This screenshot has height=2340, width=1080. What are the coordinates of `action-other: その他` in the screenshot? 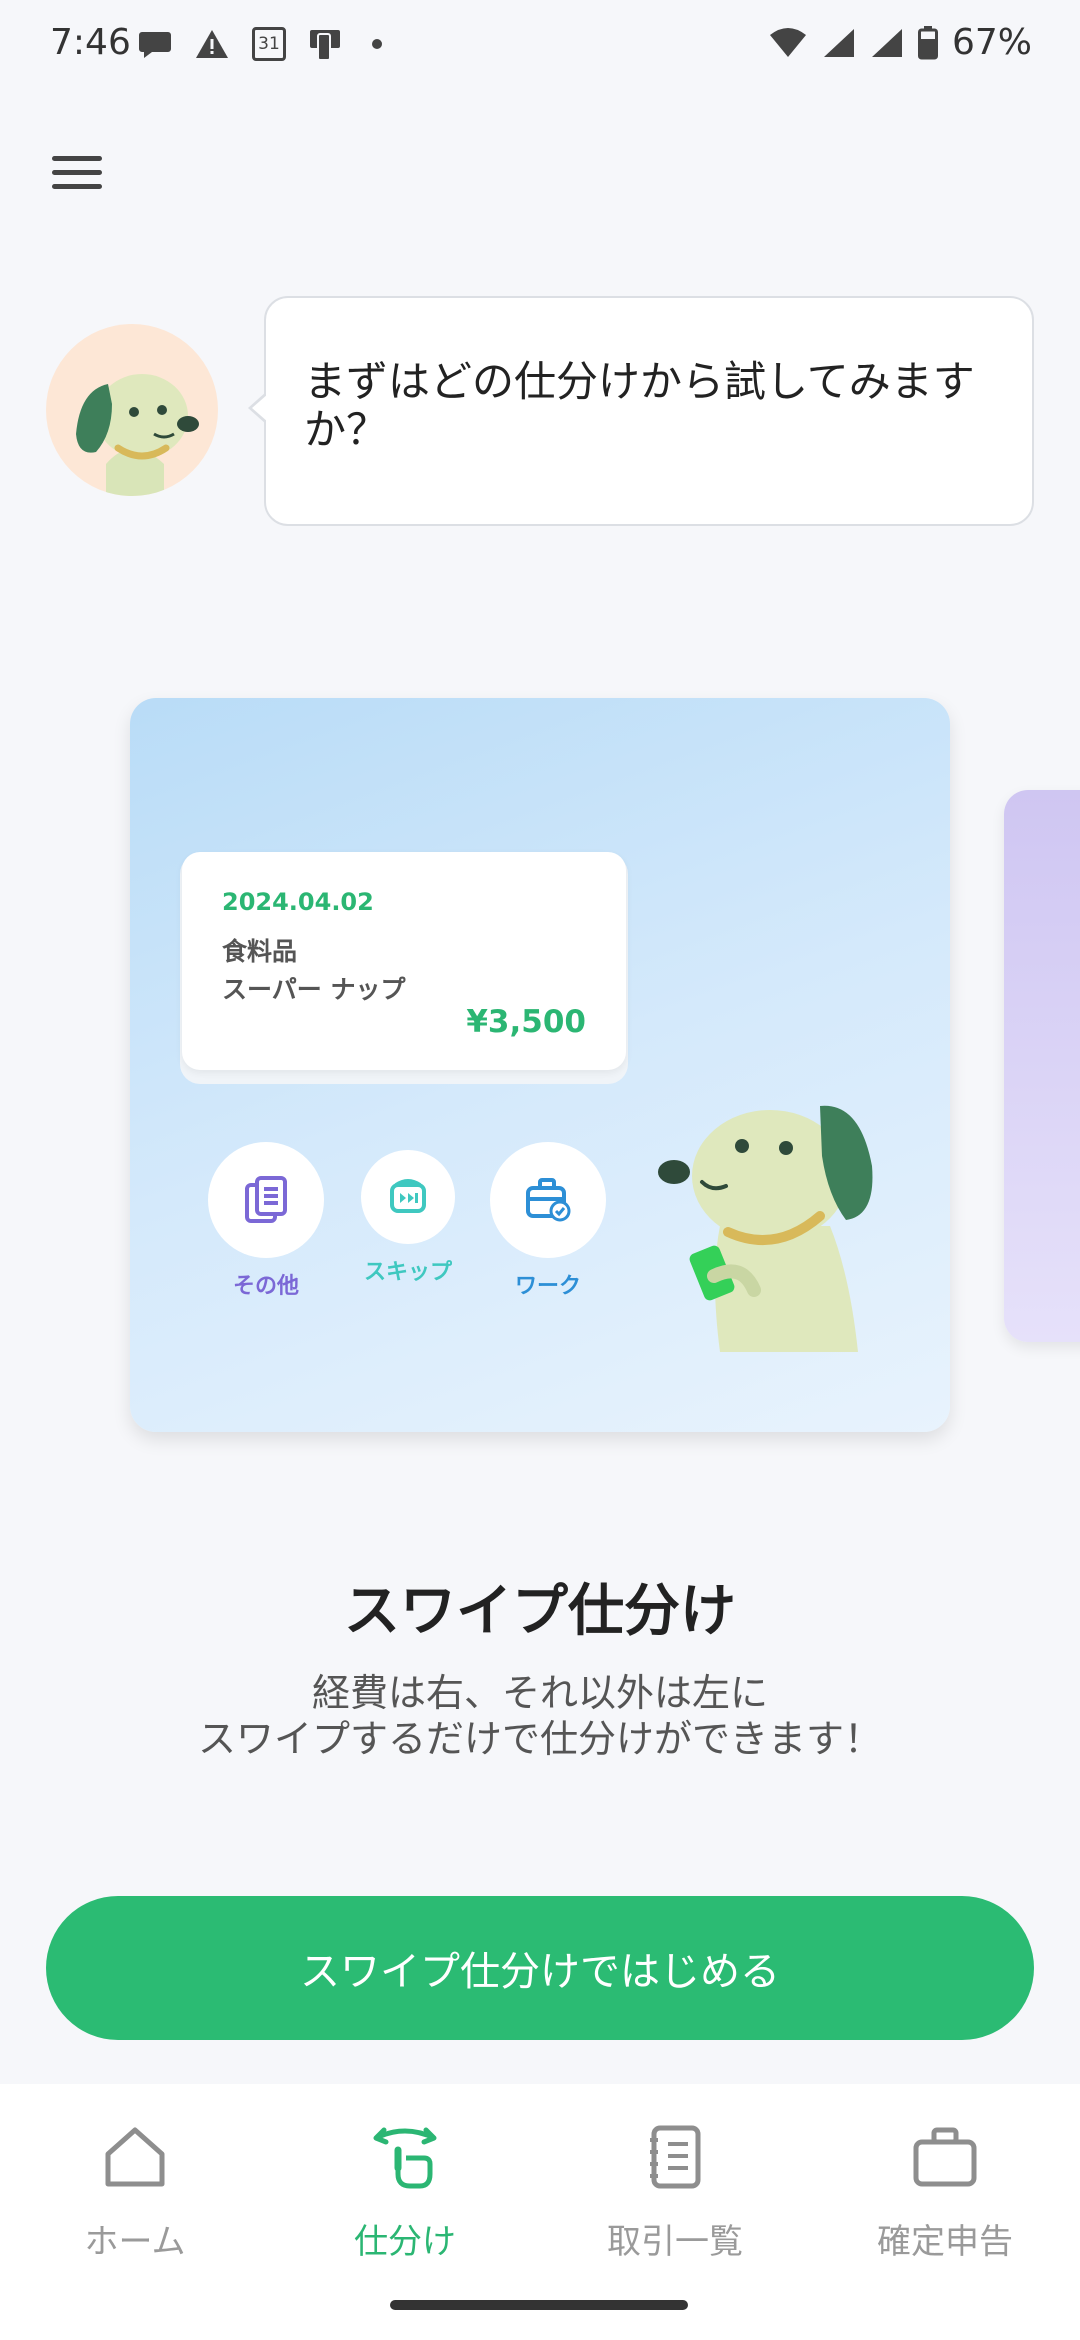 It's located at (266, 1221).